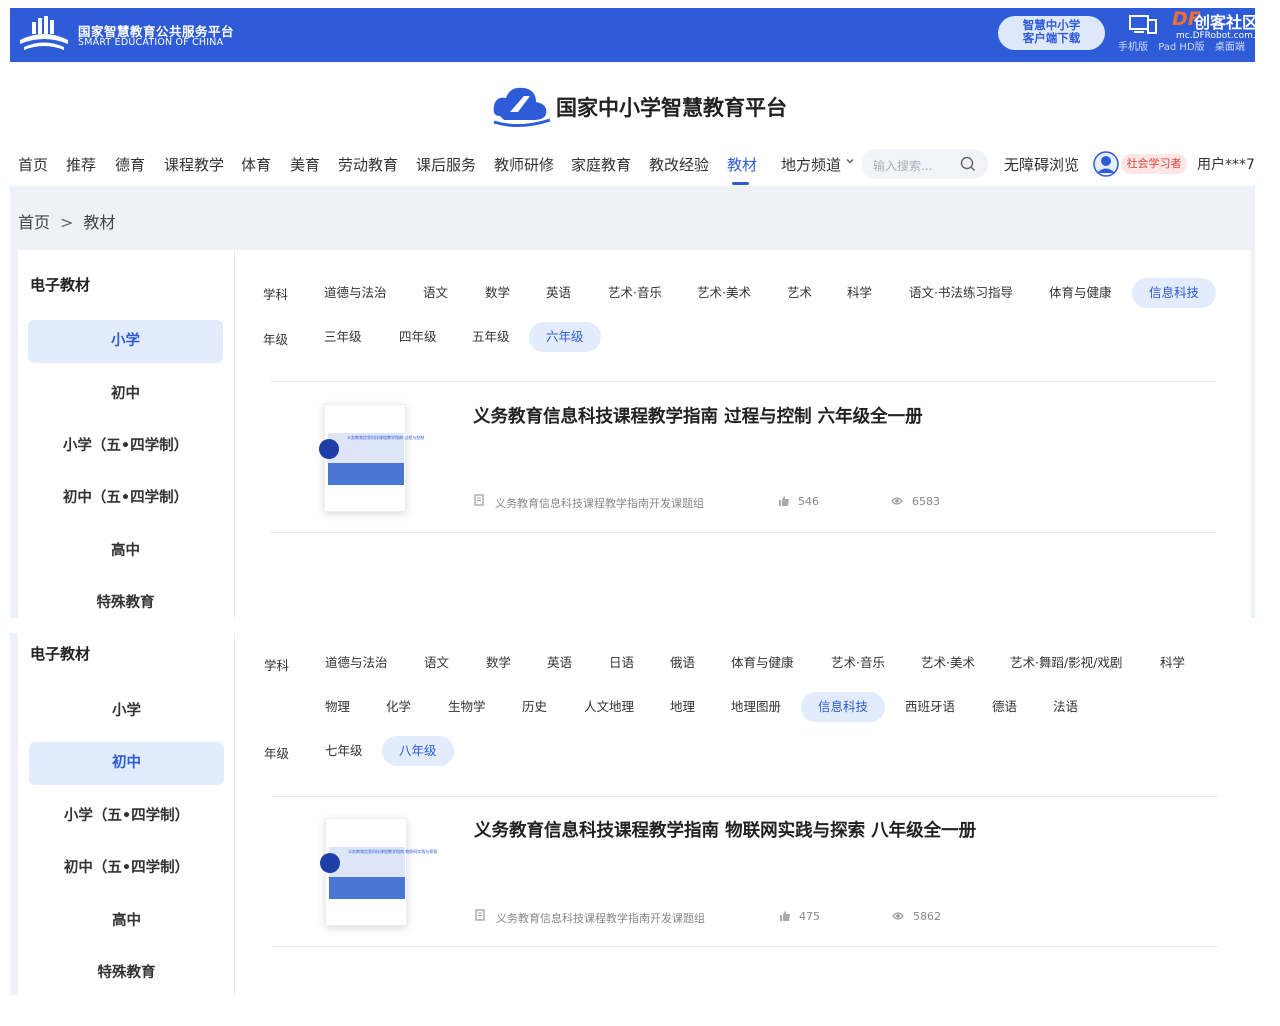  What do you see at coordinates (491, 337) in the screenshot?
I see `grade-chip: 五年级` at bounding box center [491, 337].